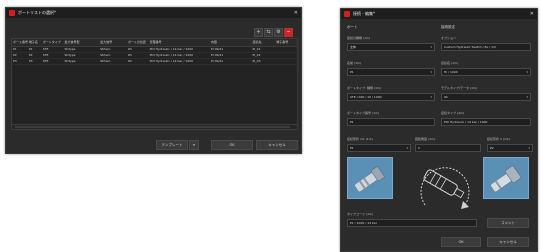 Image resolution: width=541 pixels, height=252 pixels. I want to click on model-type-select: Wi, so click(486, 97).